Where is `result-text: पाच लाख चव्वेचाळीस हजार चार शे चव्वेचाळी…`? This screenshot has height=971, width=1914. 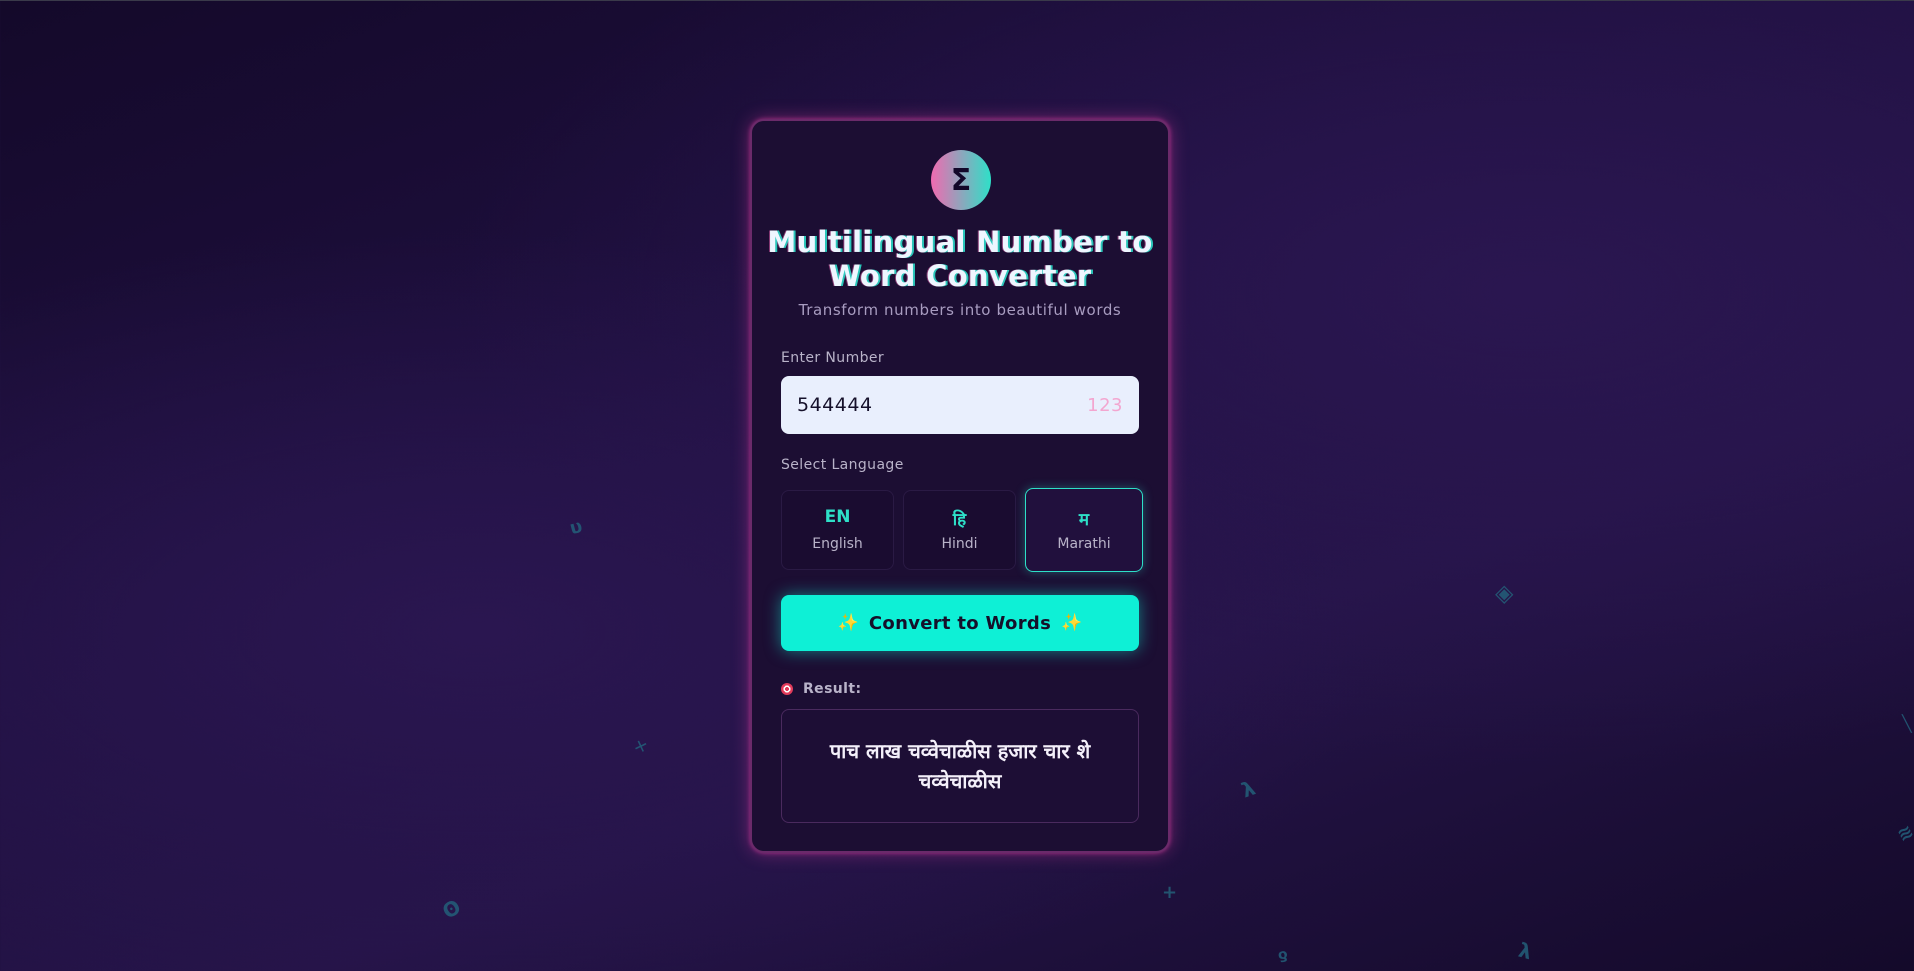
result-text: पाच लाख चव्वेचाळीस हजार चार शे चव्वेचाळी… is located at coordinates (960, 766).